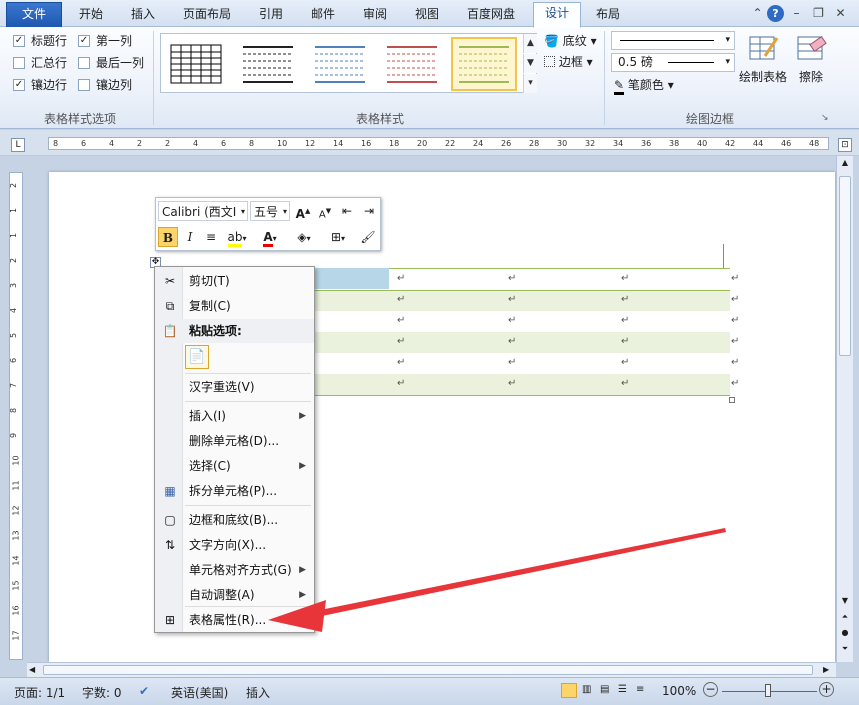 The image size is (859, 705). What do you see at coordinates (235, 281) in the screenshot?
I see `menu-item-cut: ✂ 剪切(T)` at bounding box center [235, 281].